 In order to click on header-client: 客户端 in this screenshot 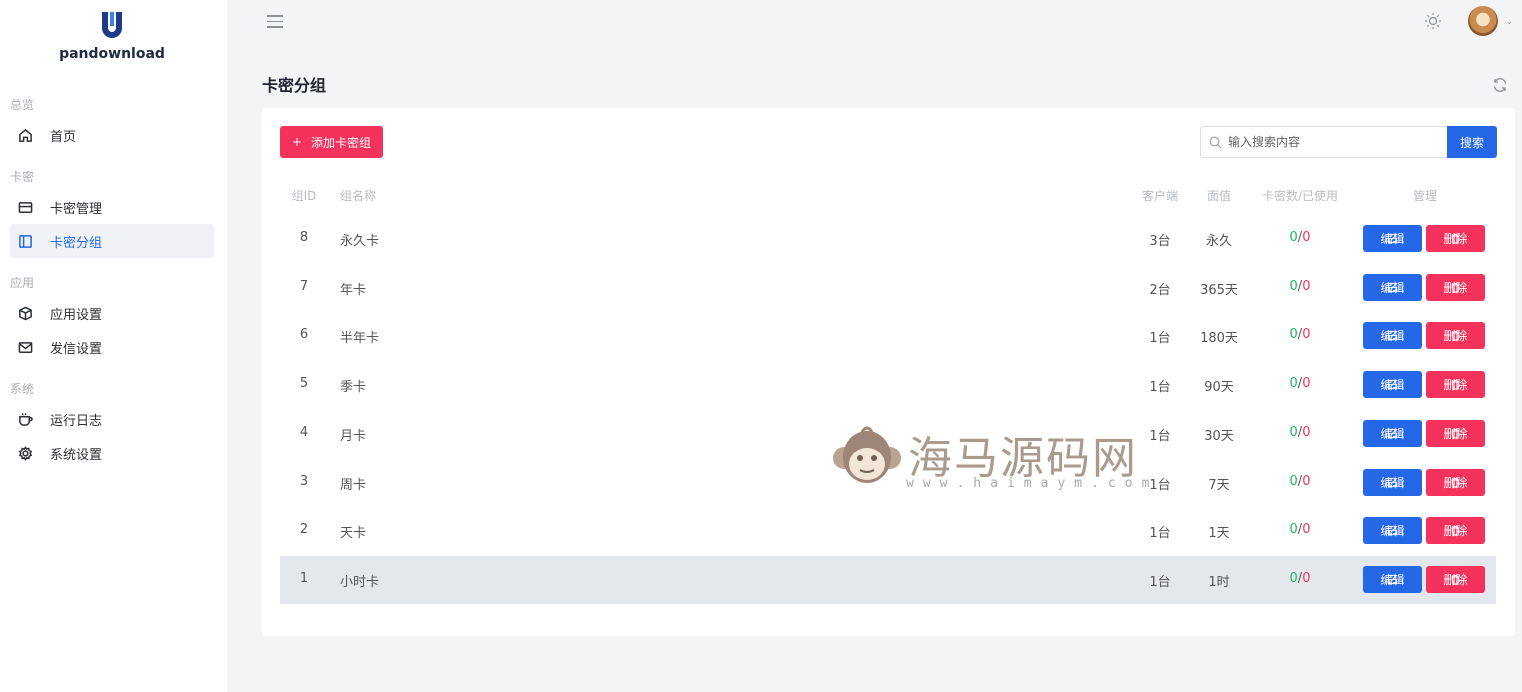, I will do `click(1159, 196)`.